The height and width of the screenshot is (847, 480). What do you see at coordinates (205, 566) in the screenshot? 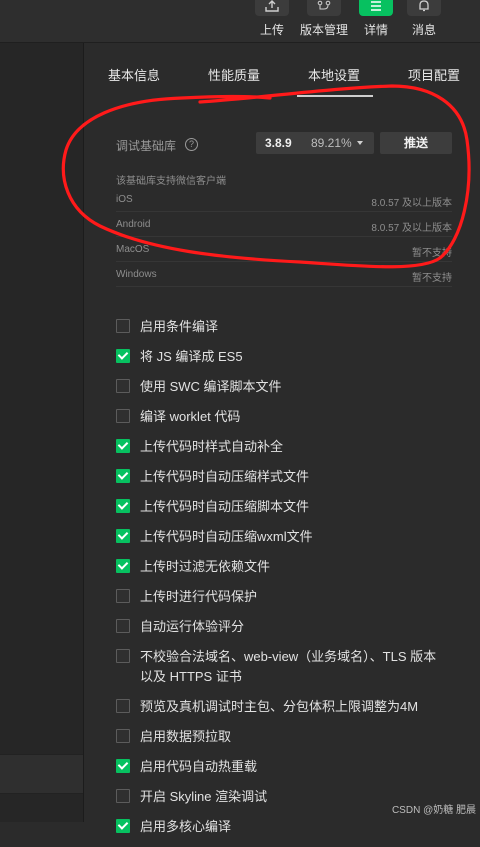
I see `option-label: 上传时过滤无依赖文件` at bounding box center [205, 566].